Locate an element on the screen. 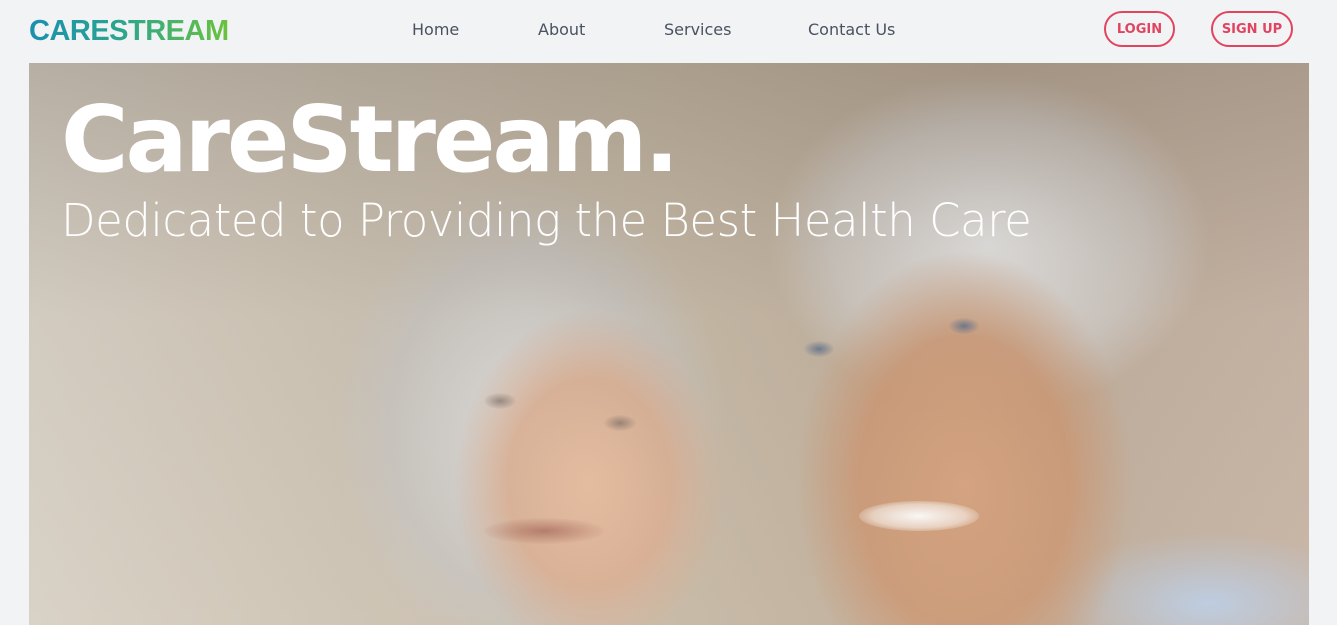  brand-logo: CARESTREAM is located at coordinates (129, 31).